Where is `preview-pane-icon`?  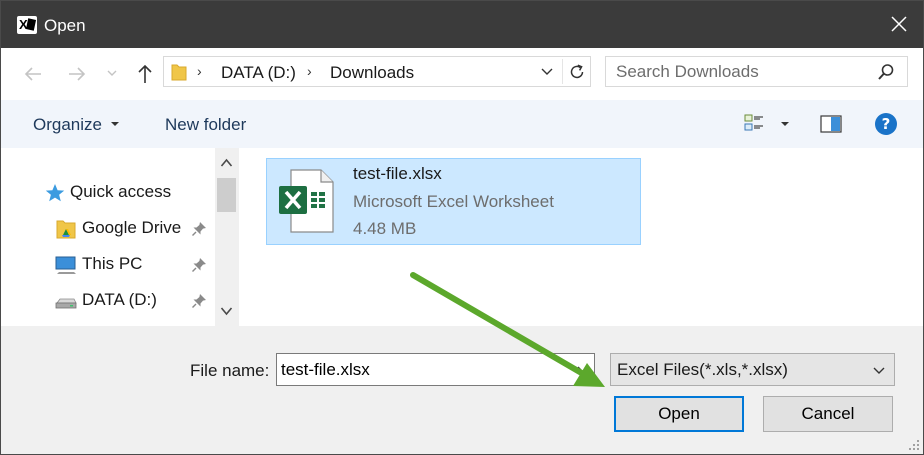
preview-pane-icon is located at coordinates (831, 124).